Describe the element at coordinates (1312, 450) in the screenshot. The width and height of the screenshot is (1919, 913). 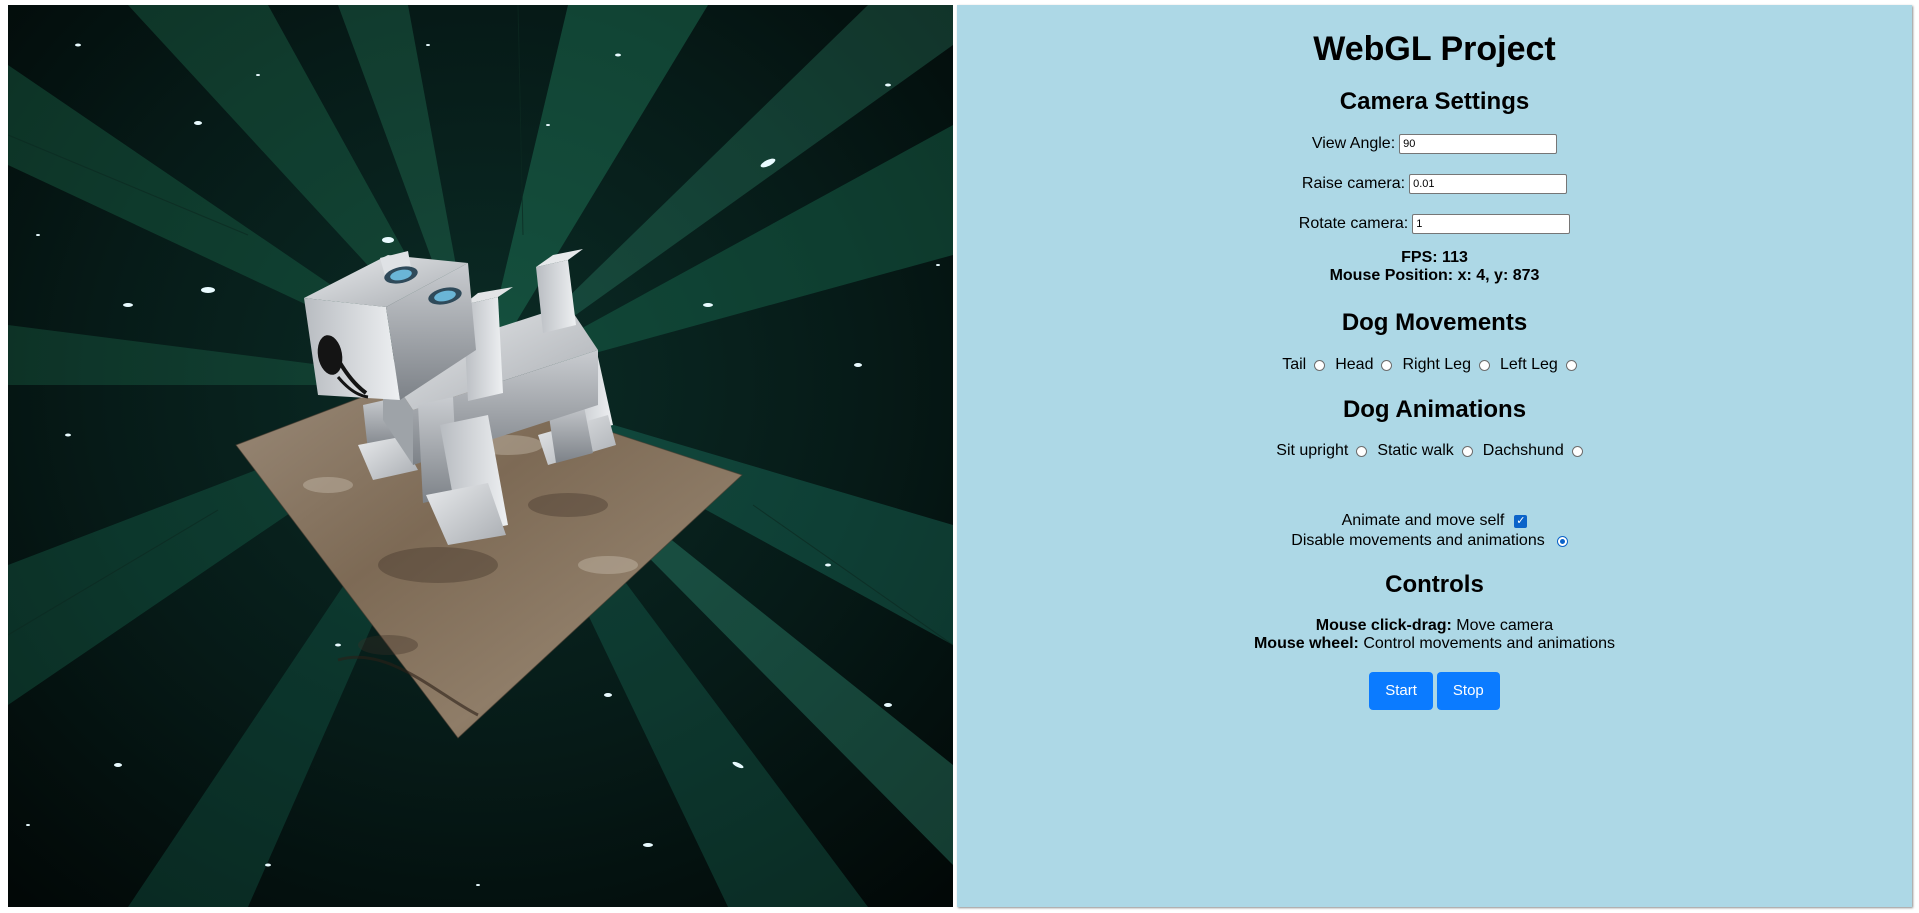
I see `animation-sit-upright-label: Sit upright` at that location.